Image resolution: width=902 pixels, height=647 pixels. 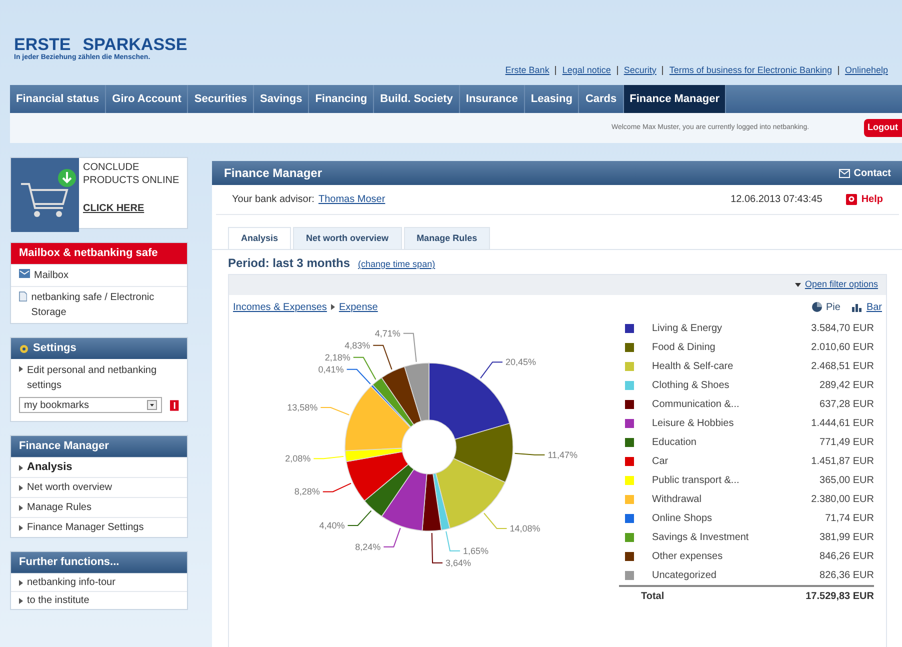 What do you see at coordinates (867, 307) in the screenshot?
I see `bar-view-link: Bar` at bounding box center [867, 307].